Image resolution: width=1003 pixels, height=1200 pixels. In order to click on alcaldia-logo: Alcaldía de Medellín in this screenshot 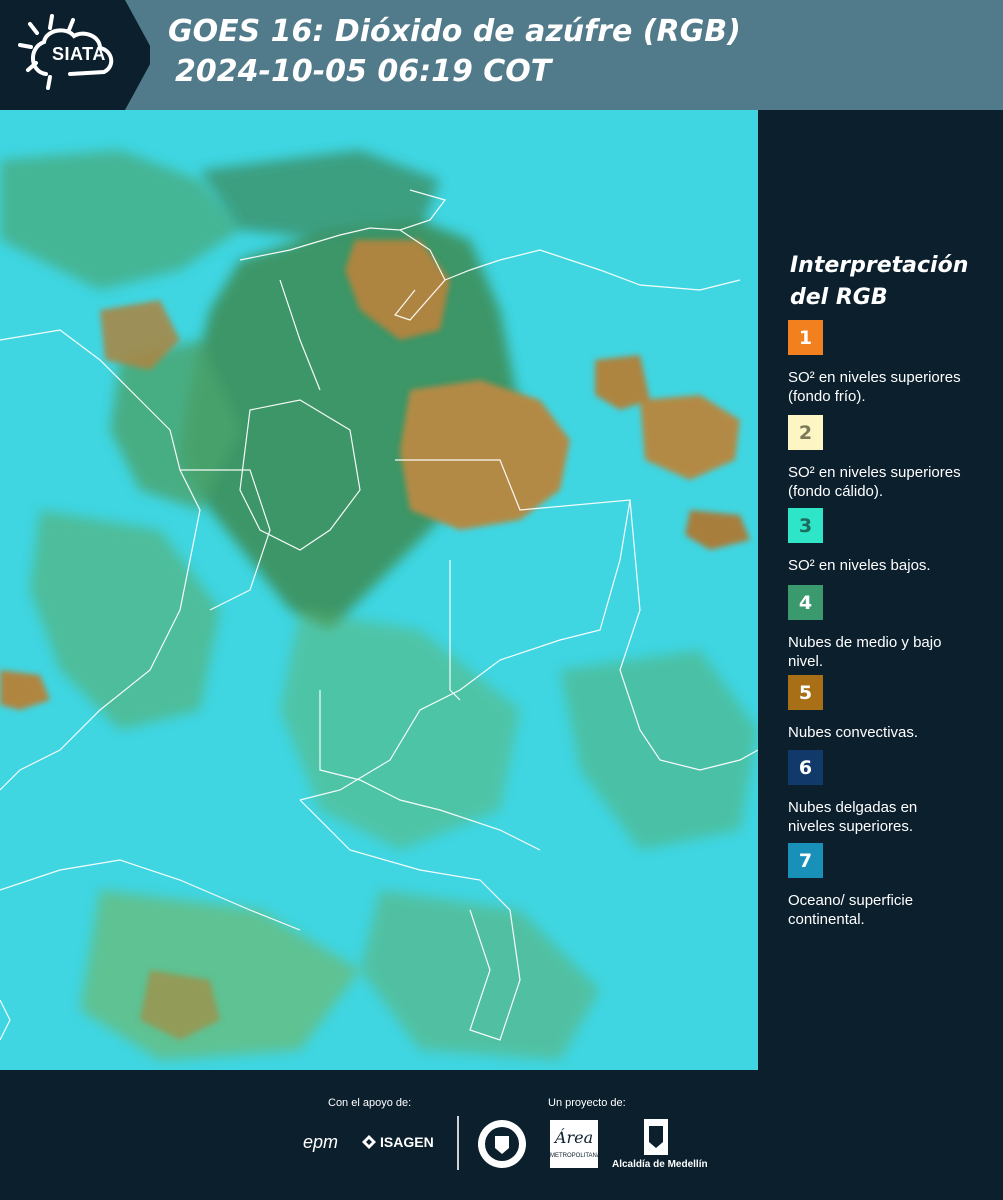, I will do `click(660, 1164)`.